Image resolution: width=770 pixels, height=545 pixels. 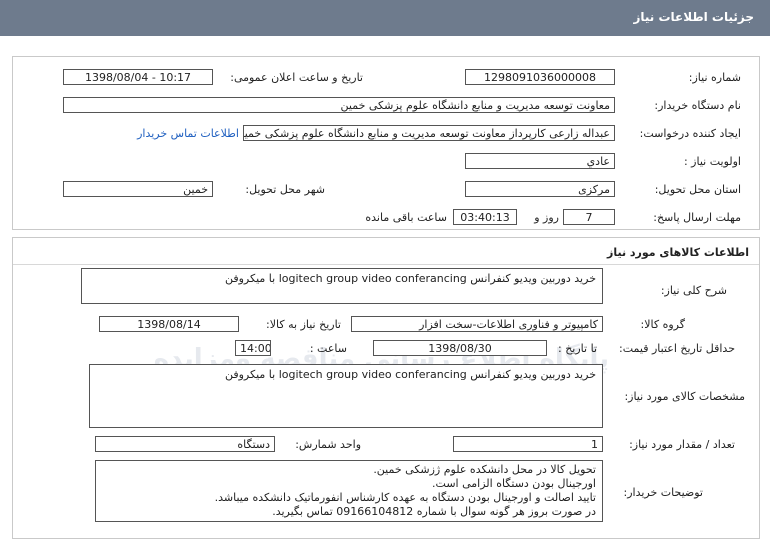 I want to click on until-date-label: تا تاریخ :, so click(x=577, y=348).